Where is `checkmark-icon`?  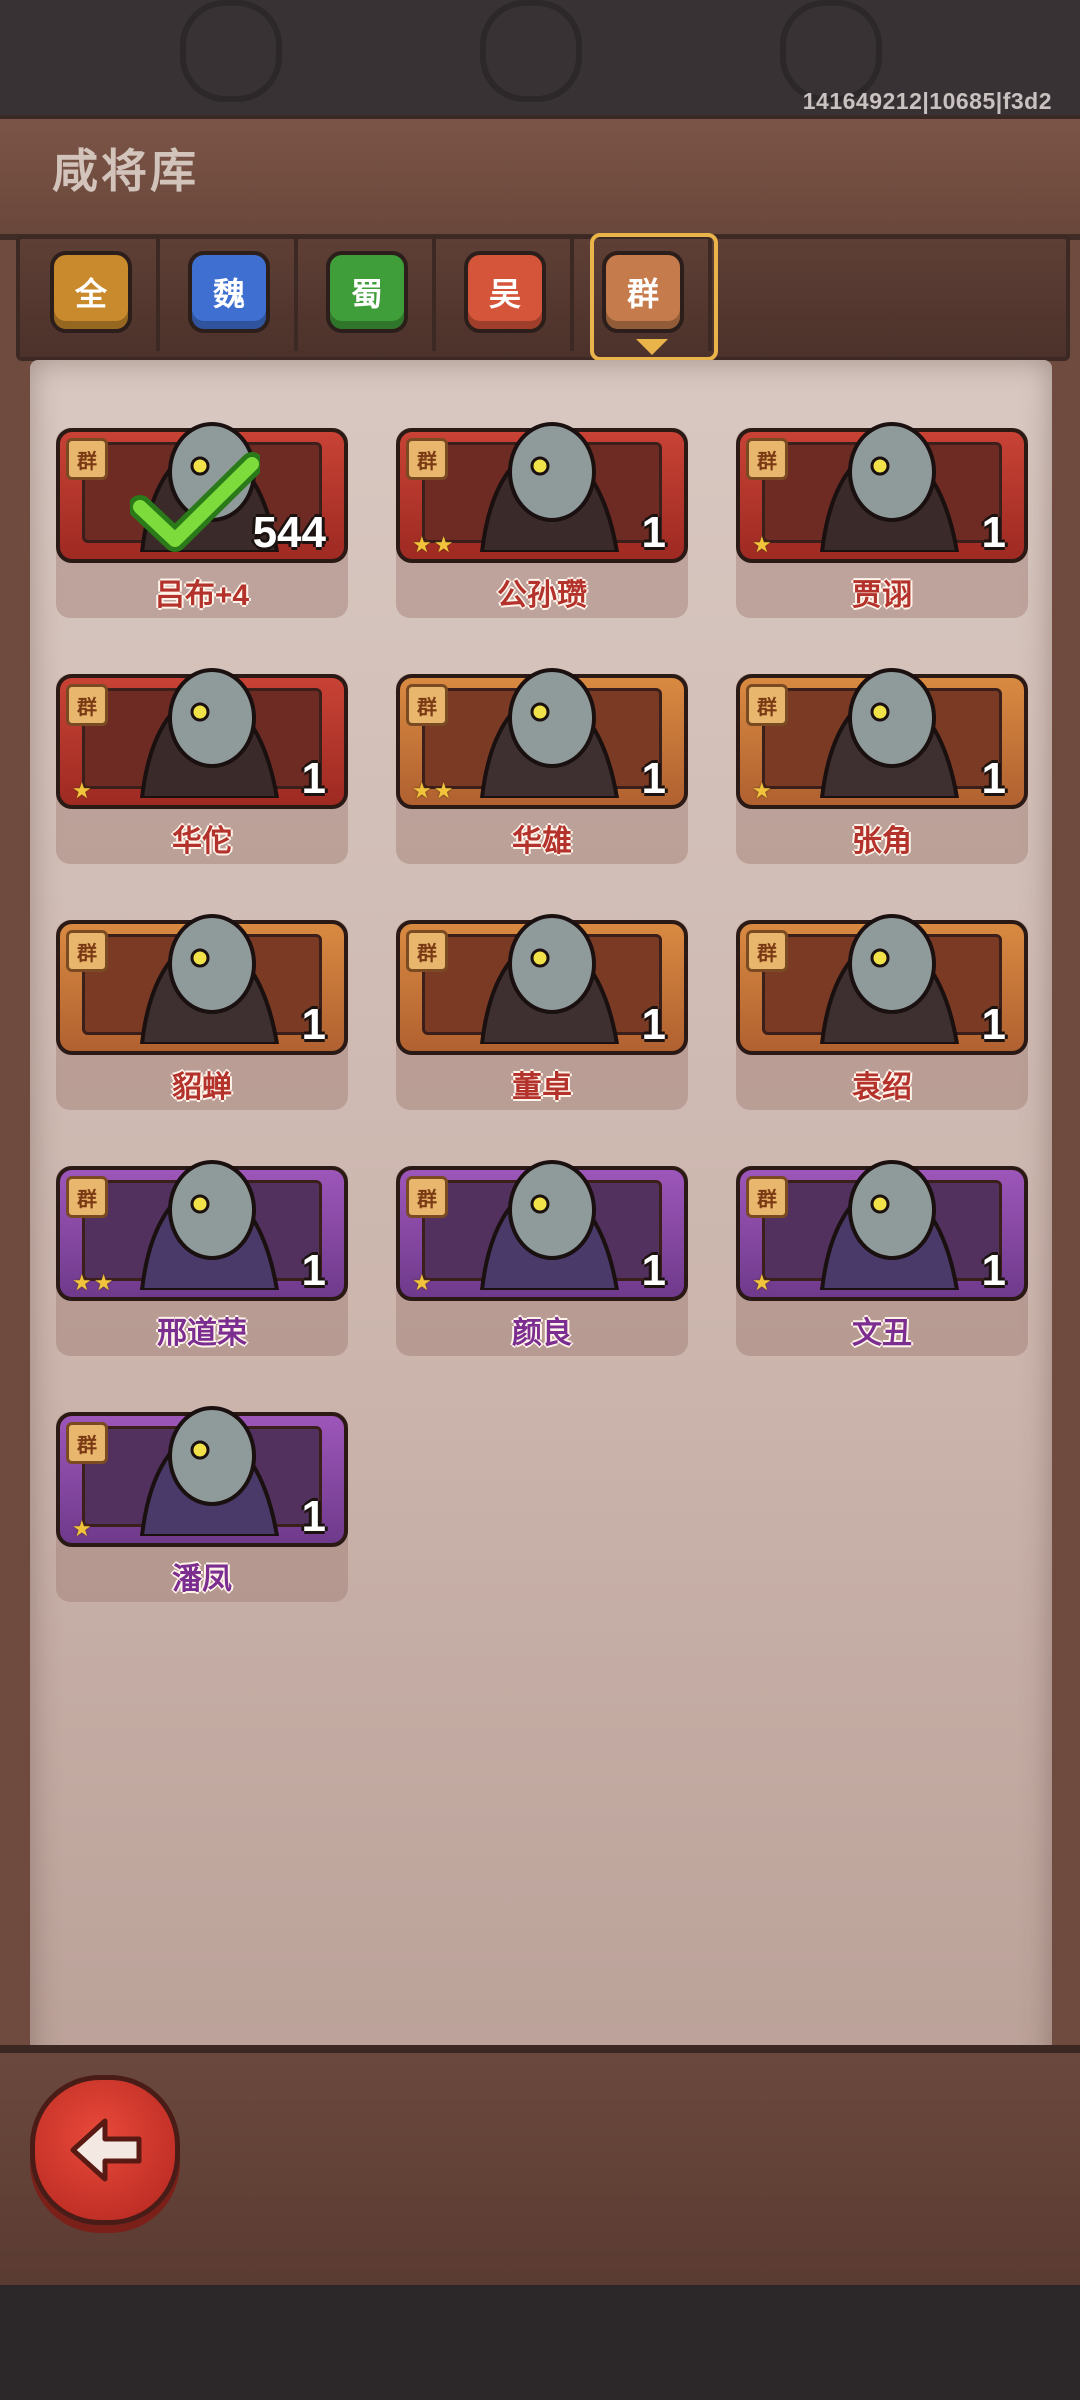 checkmark-icon is located at coordinates (195, 502).